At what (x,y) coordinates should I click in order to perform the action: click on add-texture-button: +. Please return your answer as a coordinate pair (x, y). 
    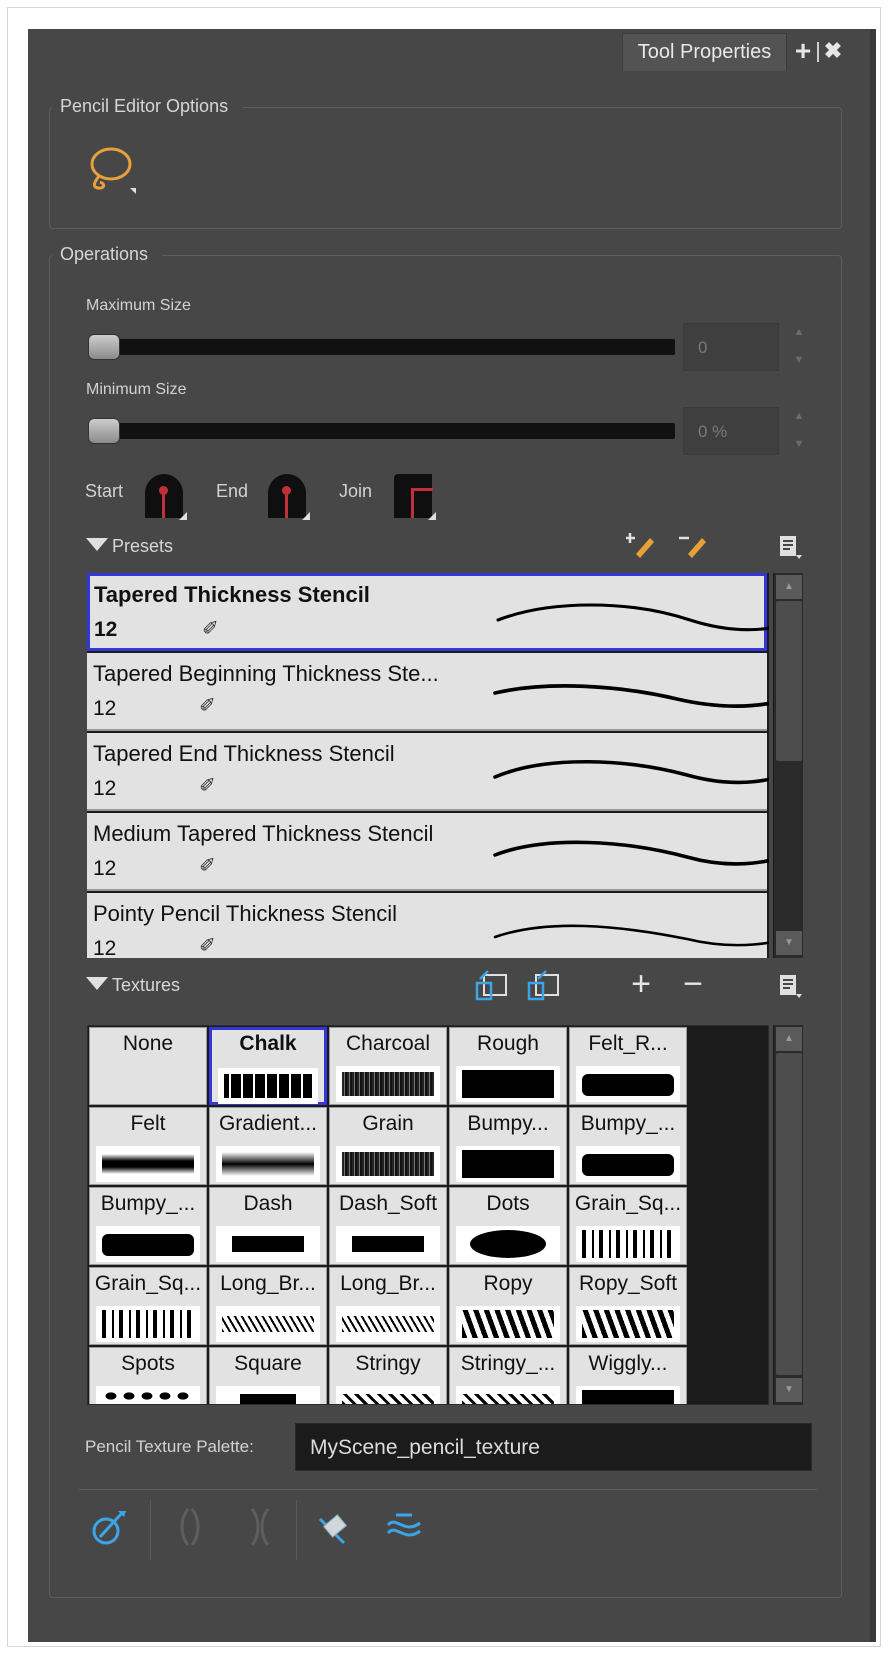
    Looking at the image, I should click on (641, 984).